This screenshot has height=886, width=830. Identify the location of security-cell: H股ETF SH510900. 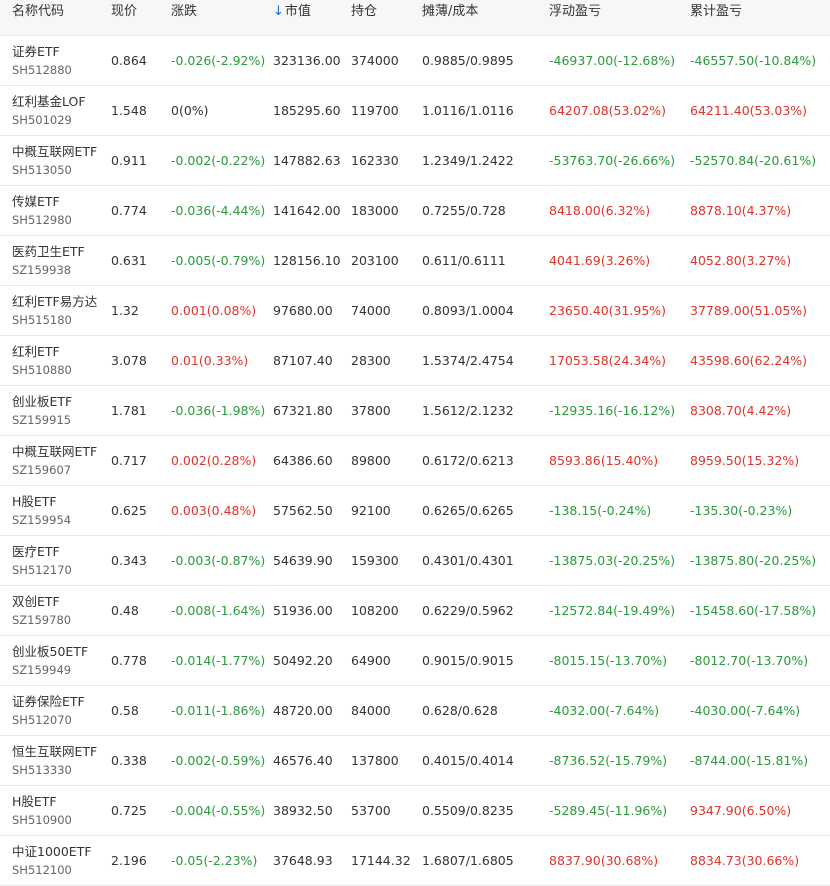
(55, 811).